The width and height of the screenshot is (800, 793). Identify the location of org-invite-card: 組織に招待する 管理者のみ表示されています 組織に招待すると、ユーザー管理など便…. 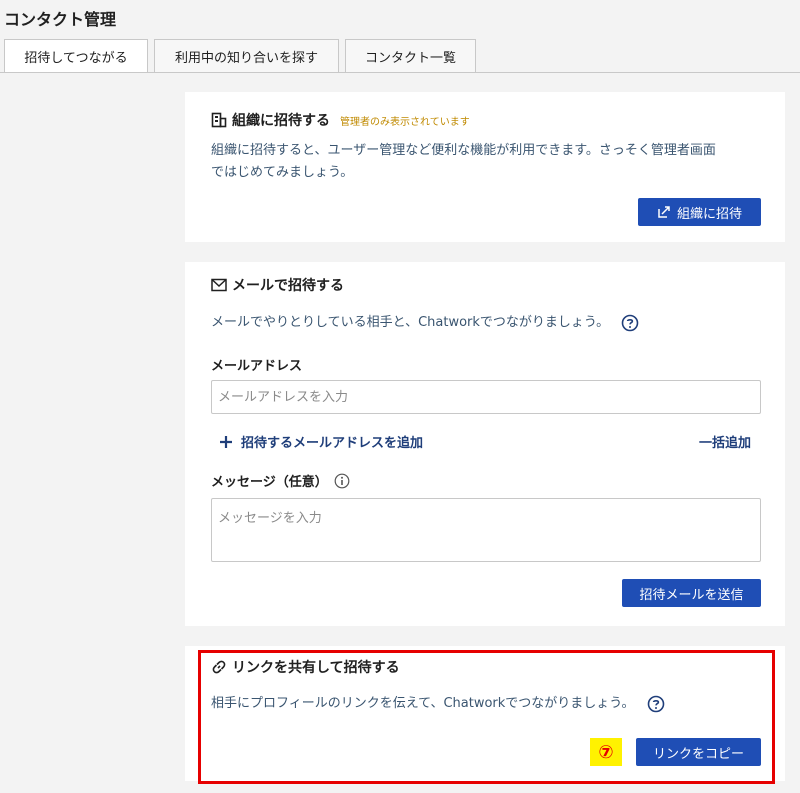
(485, 167).